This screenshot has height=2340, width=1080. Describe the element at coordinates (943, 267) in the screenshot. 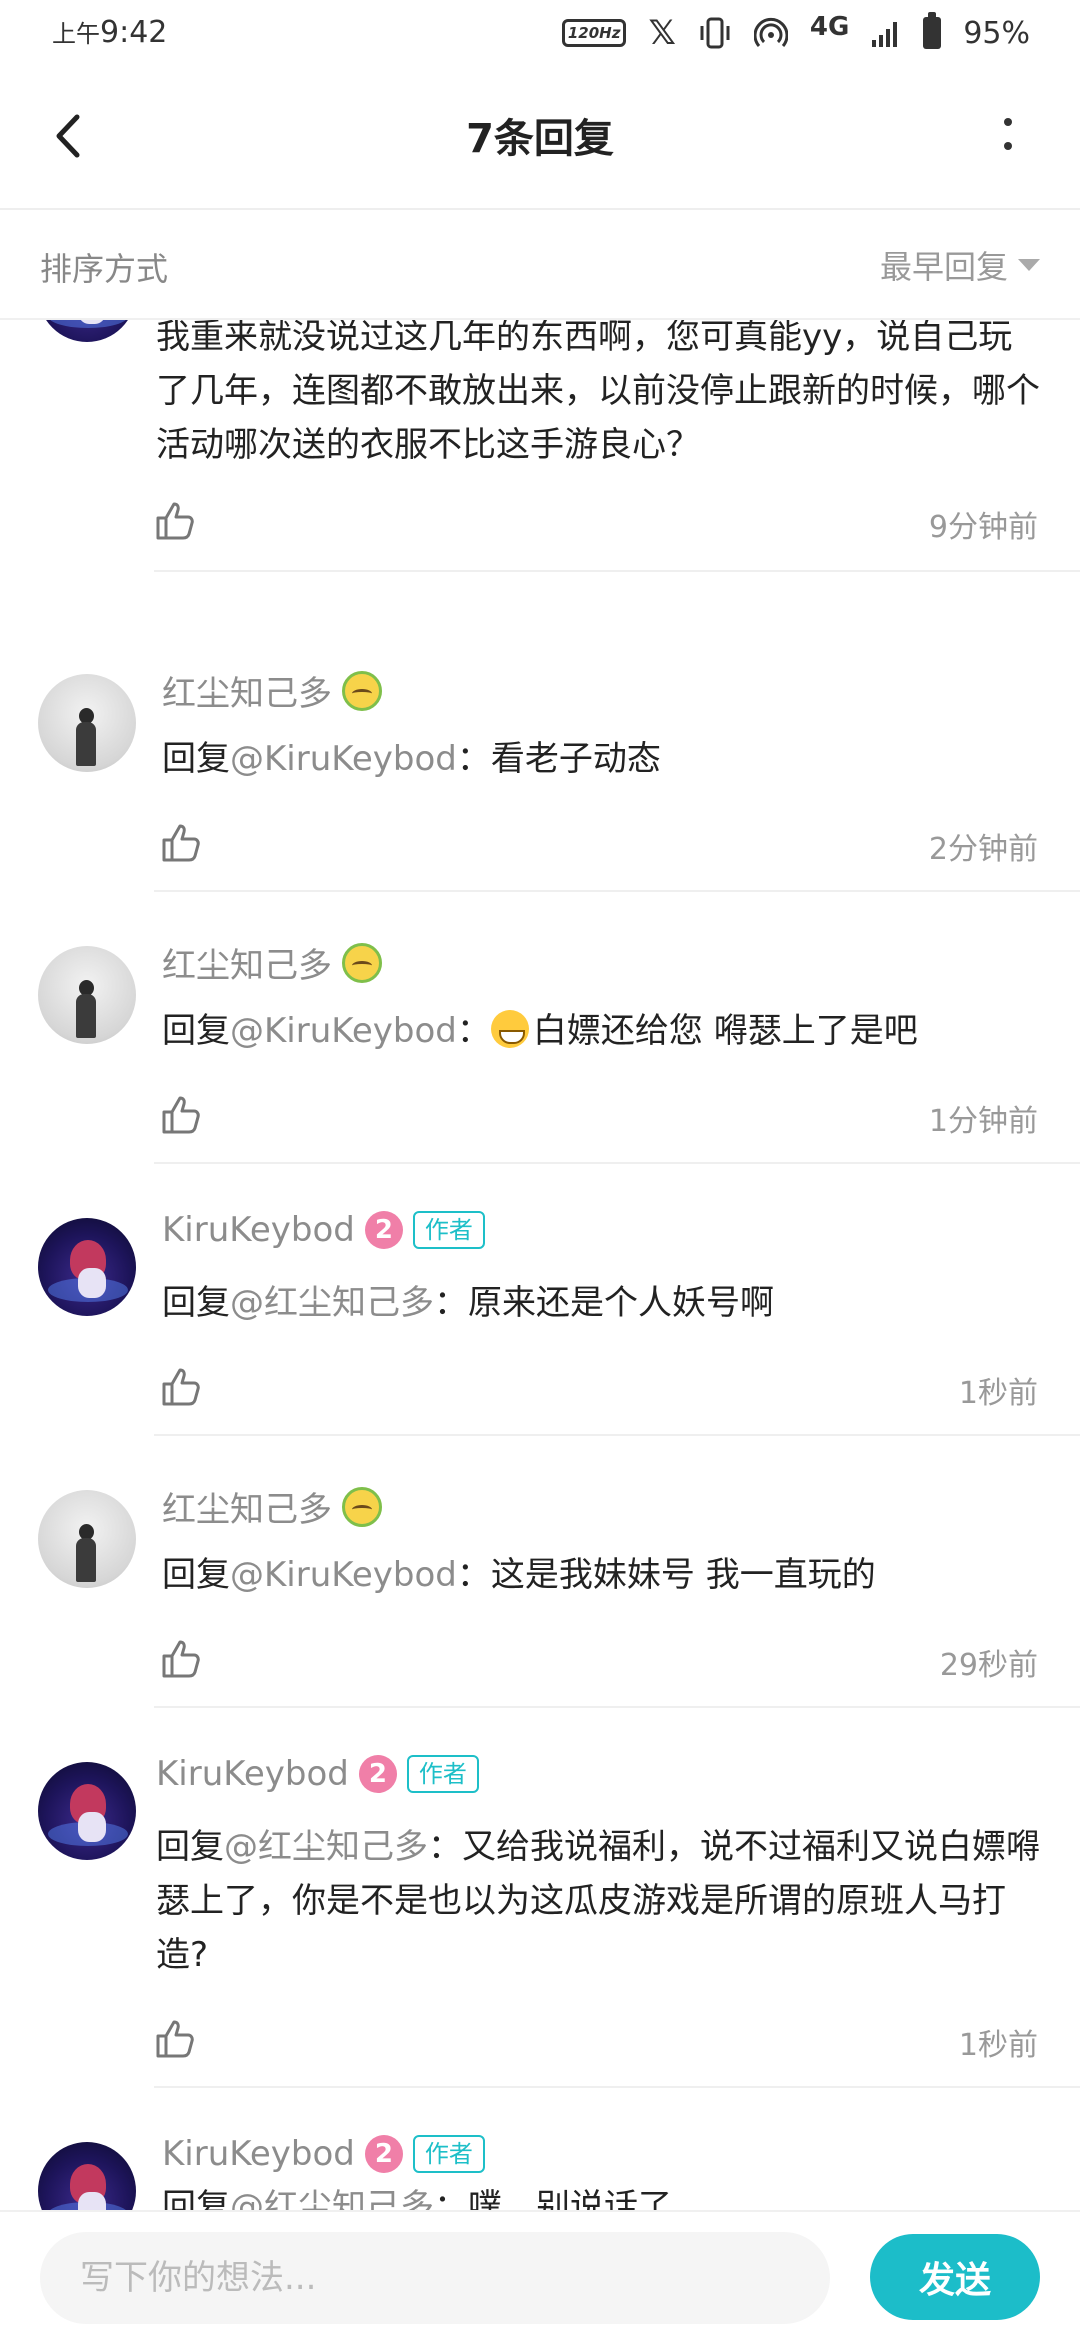

I see `sort-selected-value: 最早回复` at that location.